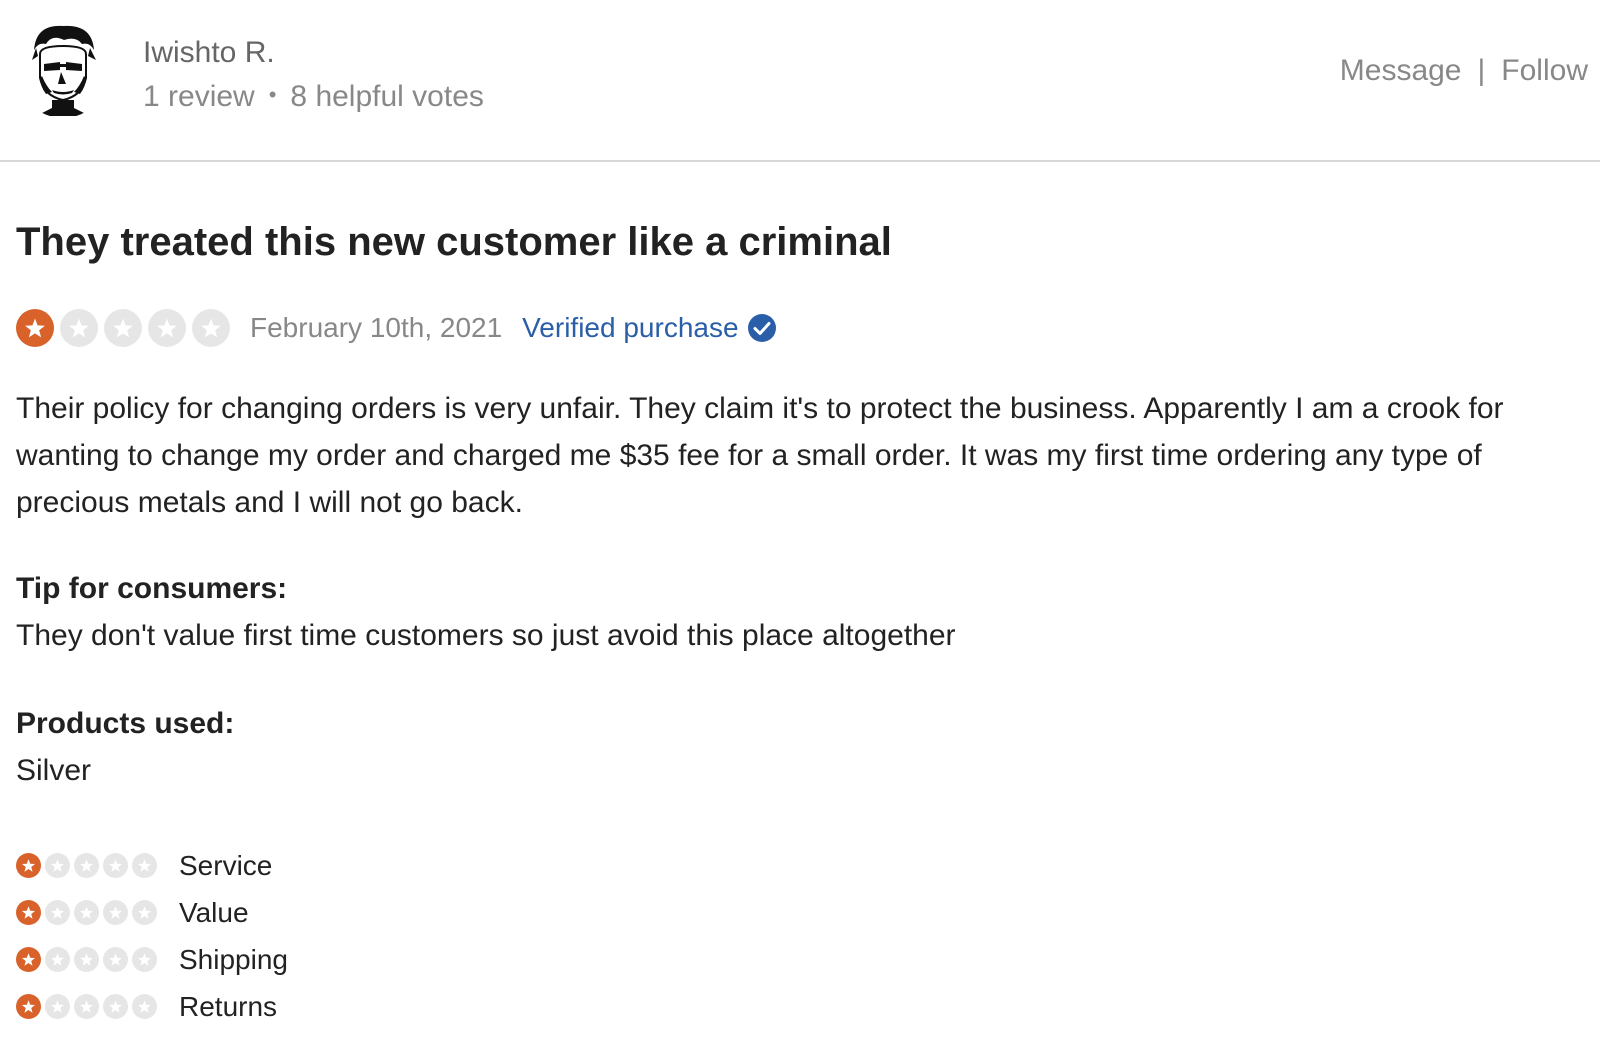 This screenshot has width=1600, height=1045. I want to click on returns-star-rating, so click(86, 1006).